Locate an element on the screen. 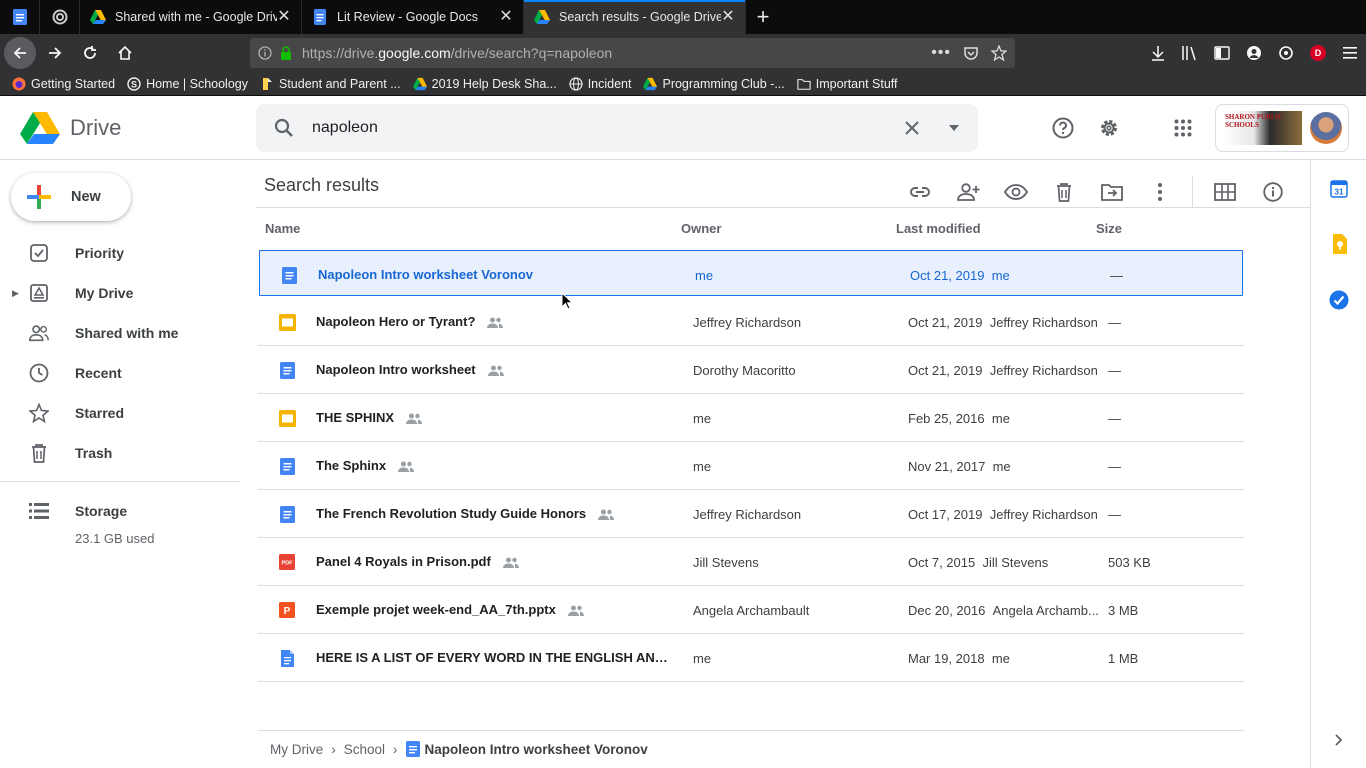 The image size is (1366, 768). get-link-button is located at coordinates (920, 192).